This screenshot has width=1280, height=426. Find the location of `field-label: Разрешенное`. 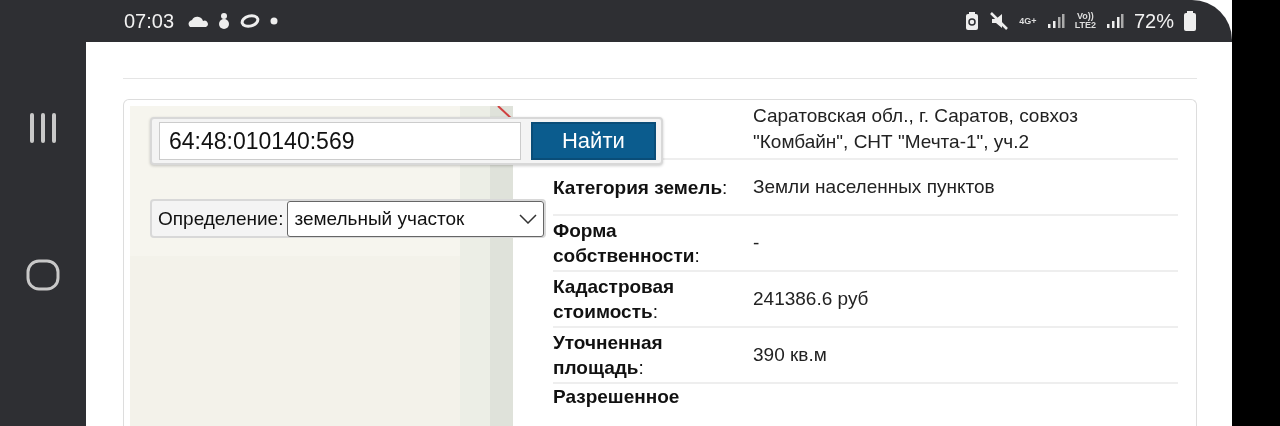

field-label: Разрешенное is located at coordinates (617, 397).